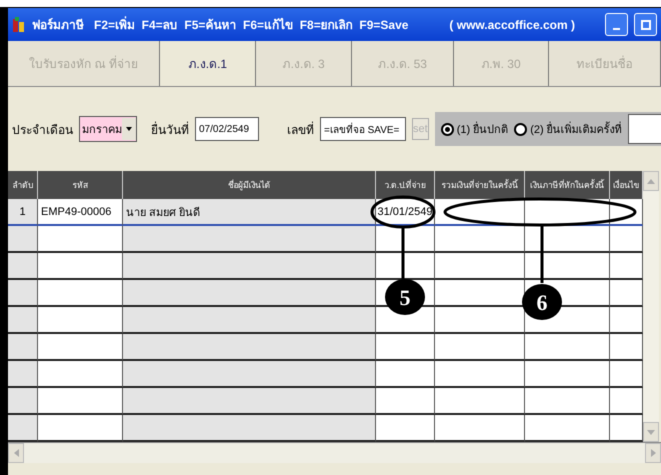 Image resolution: width=661 pixels, height=475 pixels. I want to click on maximize-button, so click(645, 24).